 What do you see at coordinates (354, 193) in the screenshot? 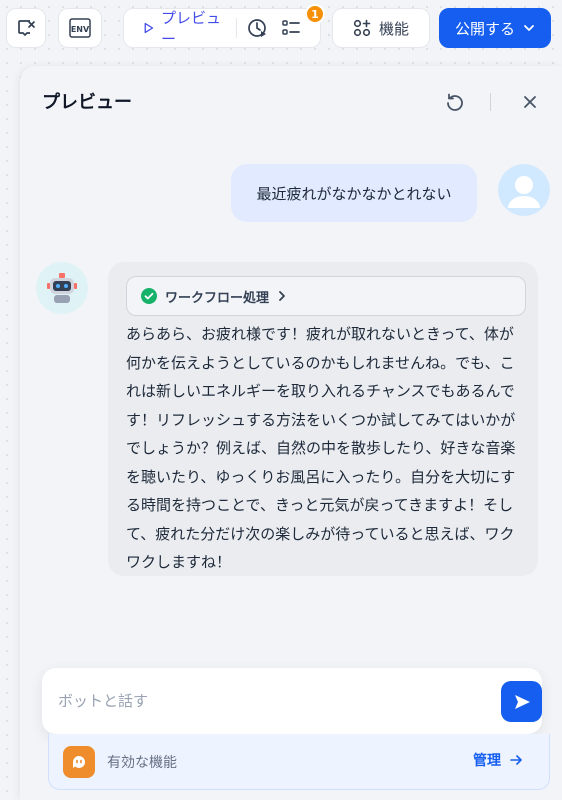
I see `user-message: 最近疲れがなかなかとれない` at bounding box center [354, 193].